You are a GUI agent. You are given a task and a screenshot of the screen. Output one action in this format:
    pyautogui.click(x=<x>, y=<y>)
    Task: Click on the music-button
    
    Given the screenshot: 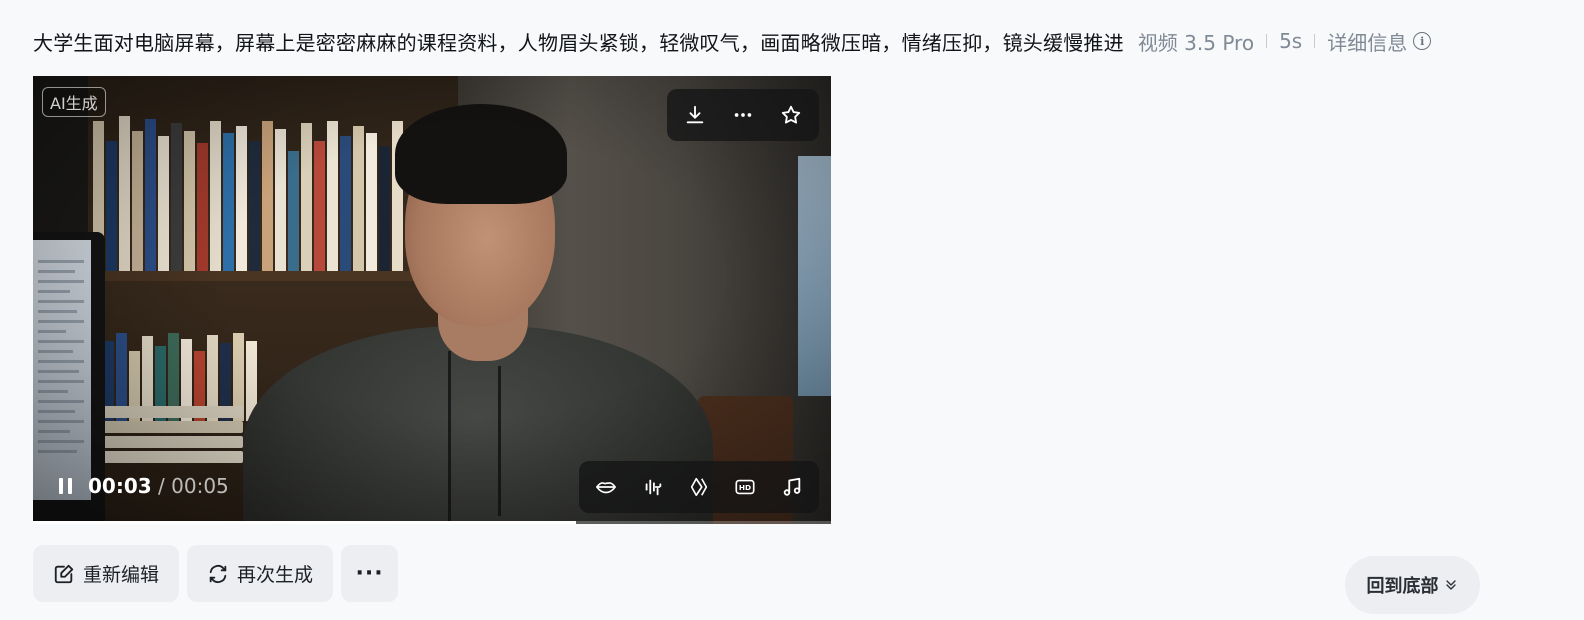 What is the action you would take?
    pyautogui.click(x=792, y=487)
    